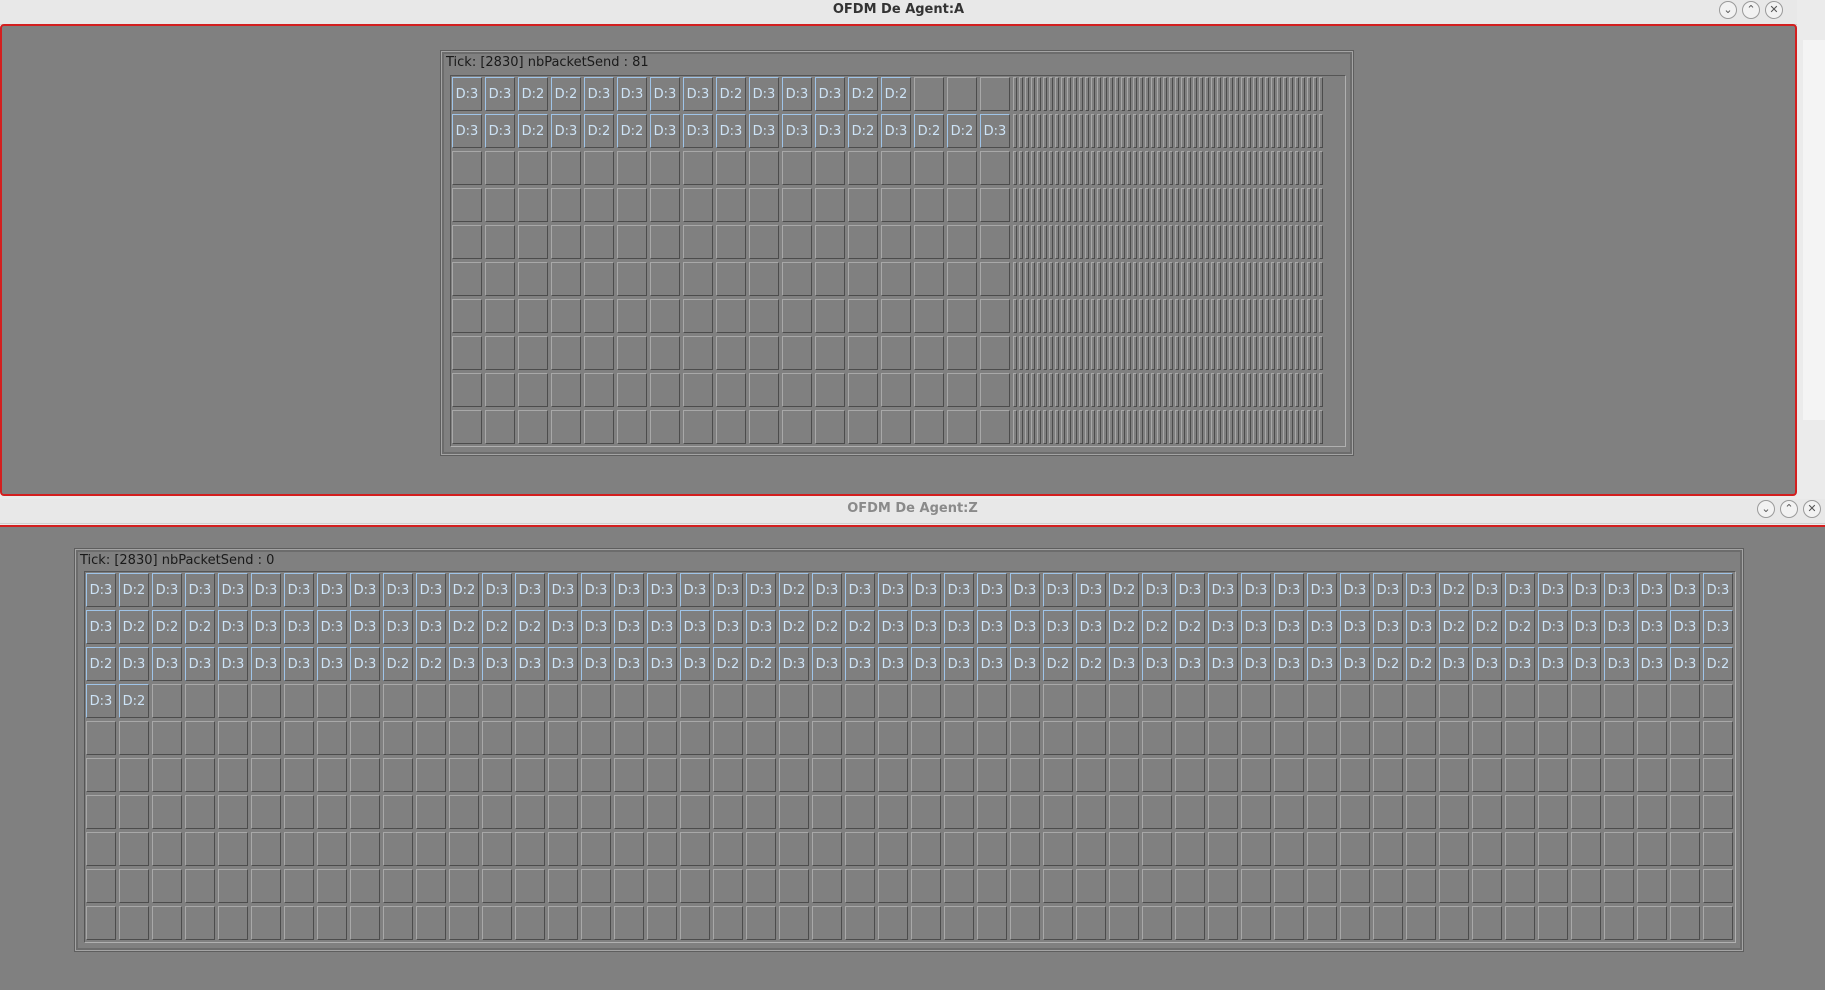 Image resolution: width=1825 pixels, height=990 pixels. I want to click on window-title: OFDM De Agent:Z, so click(912, 508).